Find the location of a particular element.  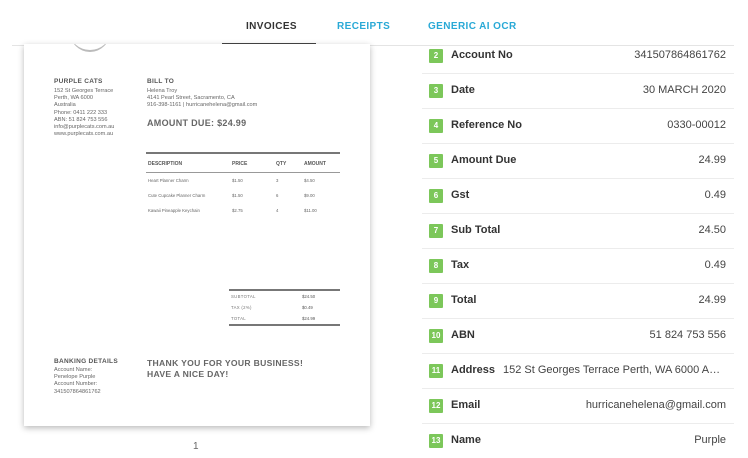

field-label: Amount Due is located at coordinates (484, 160).